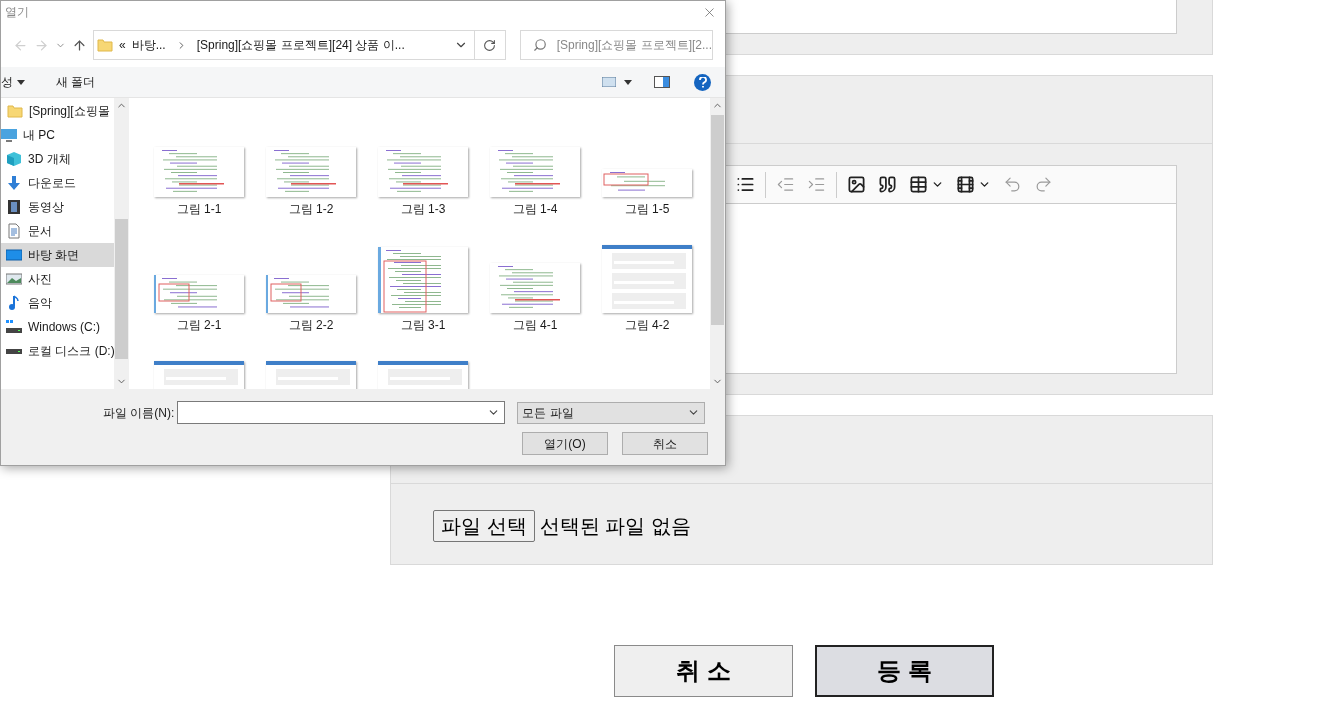  What do you see at coordinates (57, 327) in the screenshot?
I see `nav-item: Windows (C:)` at bounding box center [57, 327].